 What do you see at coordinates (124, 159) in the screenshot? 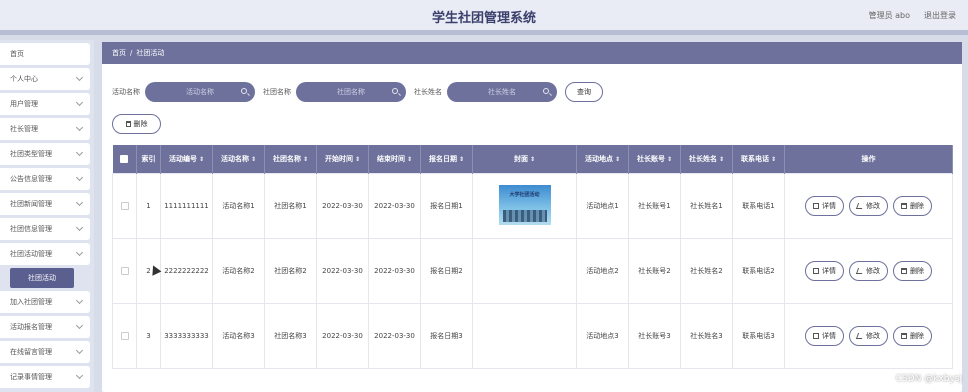
I see `select-all-checkbox` at bounding box center [124, 159].